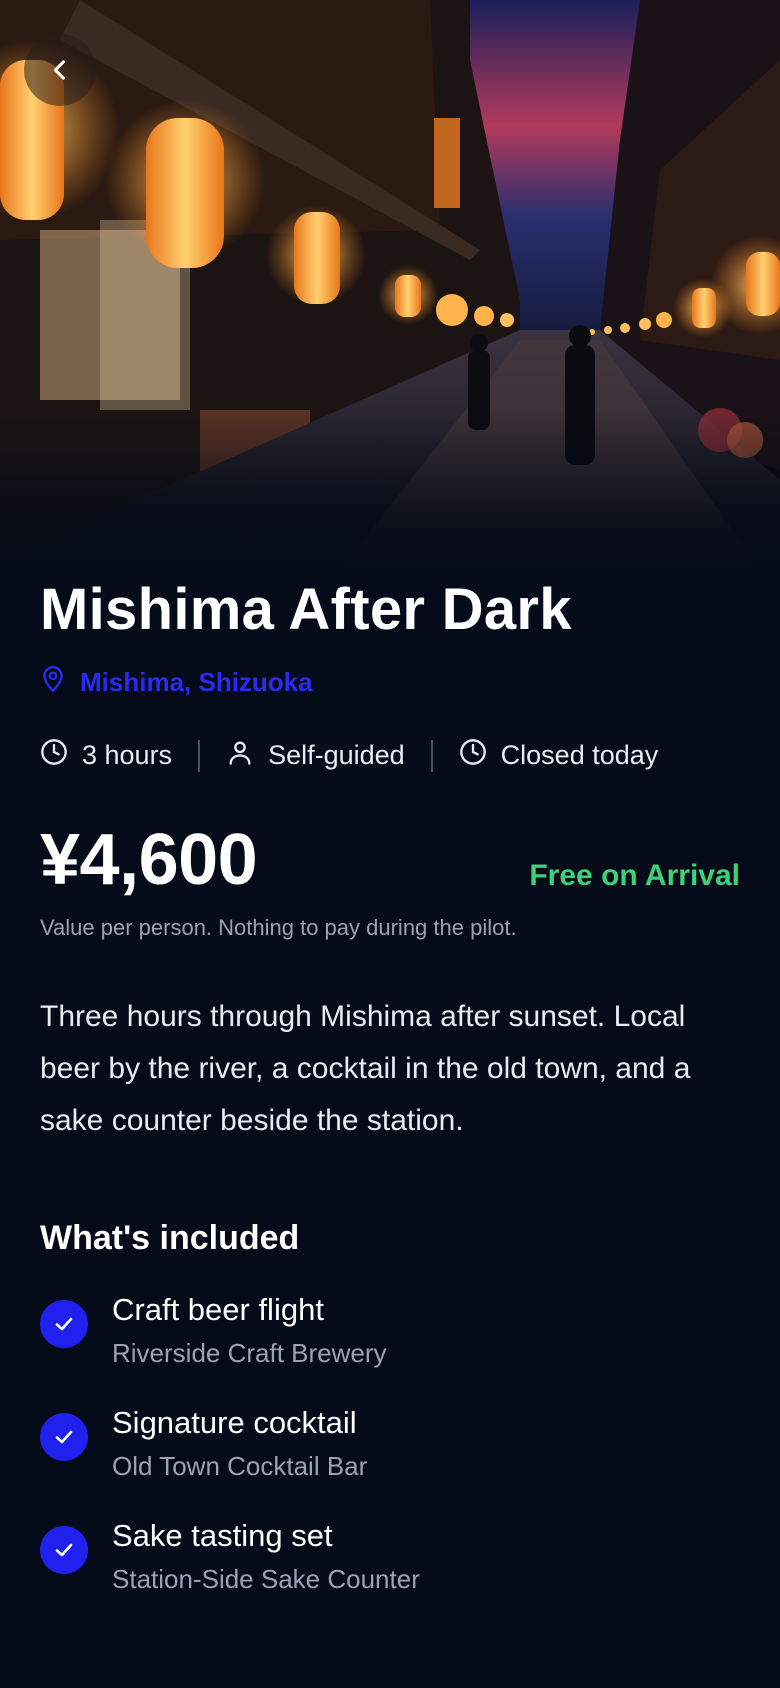 The height and width of the screenshot is (1688, 780). I want to click on duration: 3 hours, so click(106, 755).